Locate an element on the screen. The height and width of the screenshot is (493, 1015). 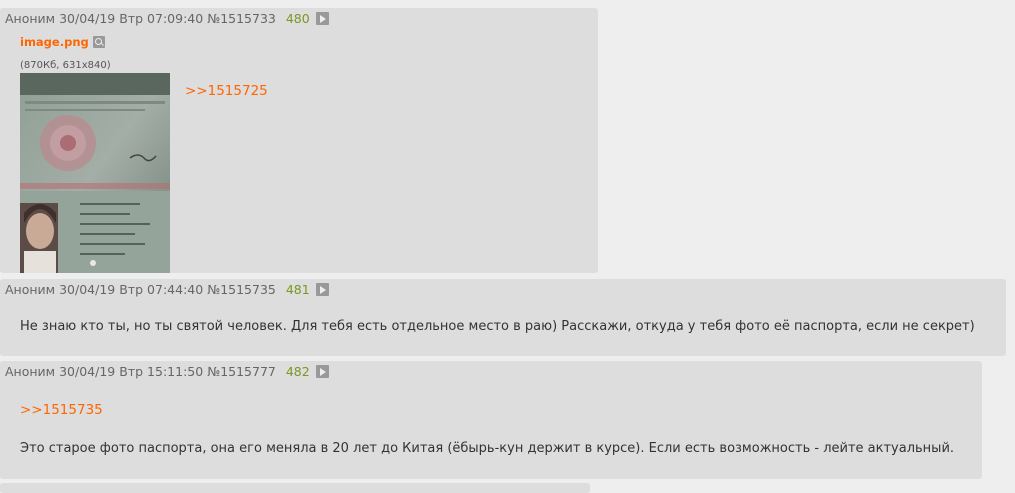
file-name-link: image.png is located at coordinates (54, 42).